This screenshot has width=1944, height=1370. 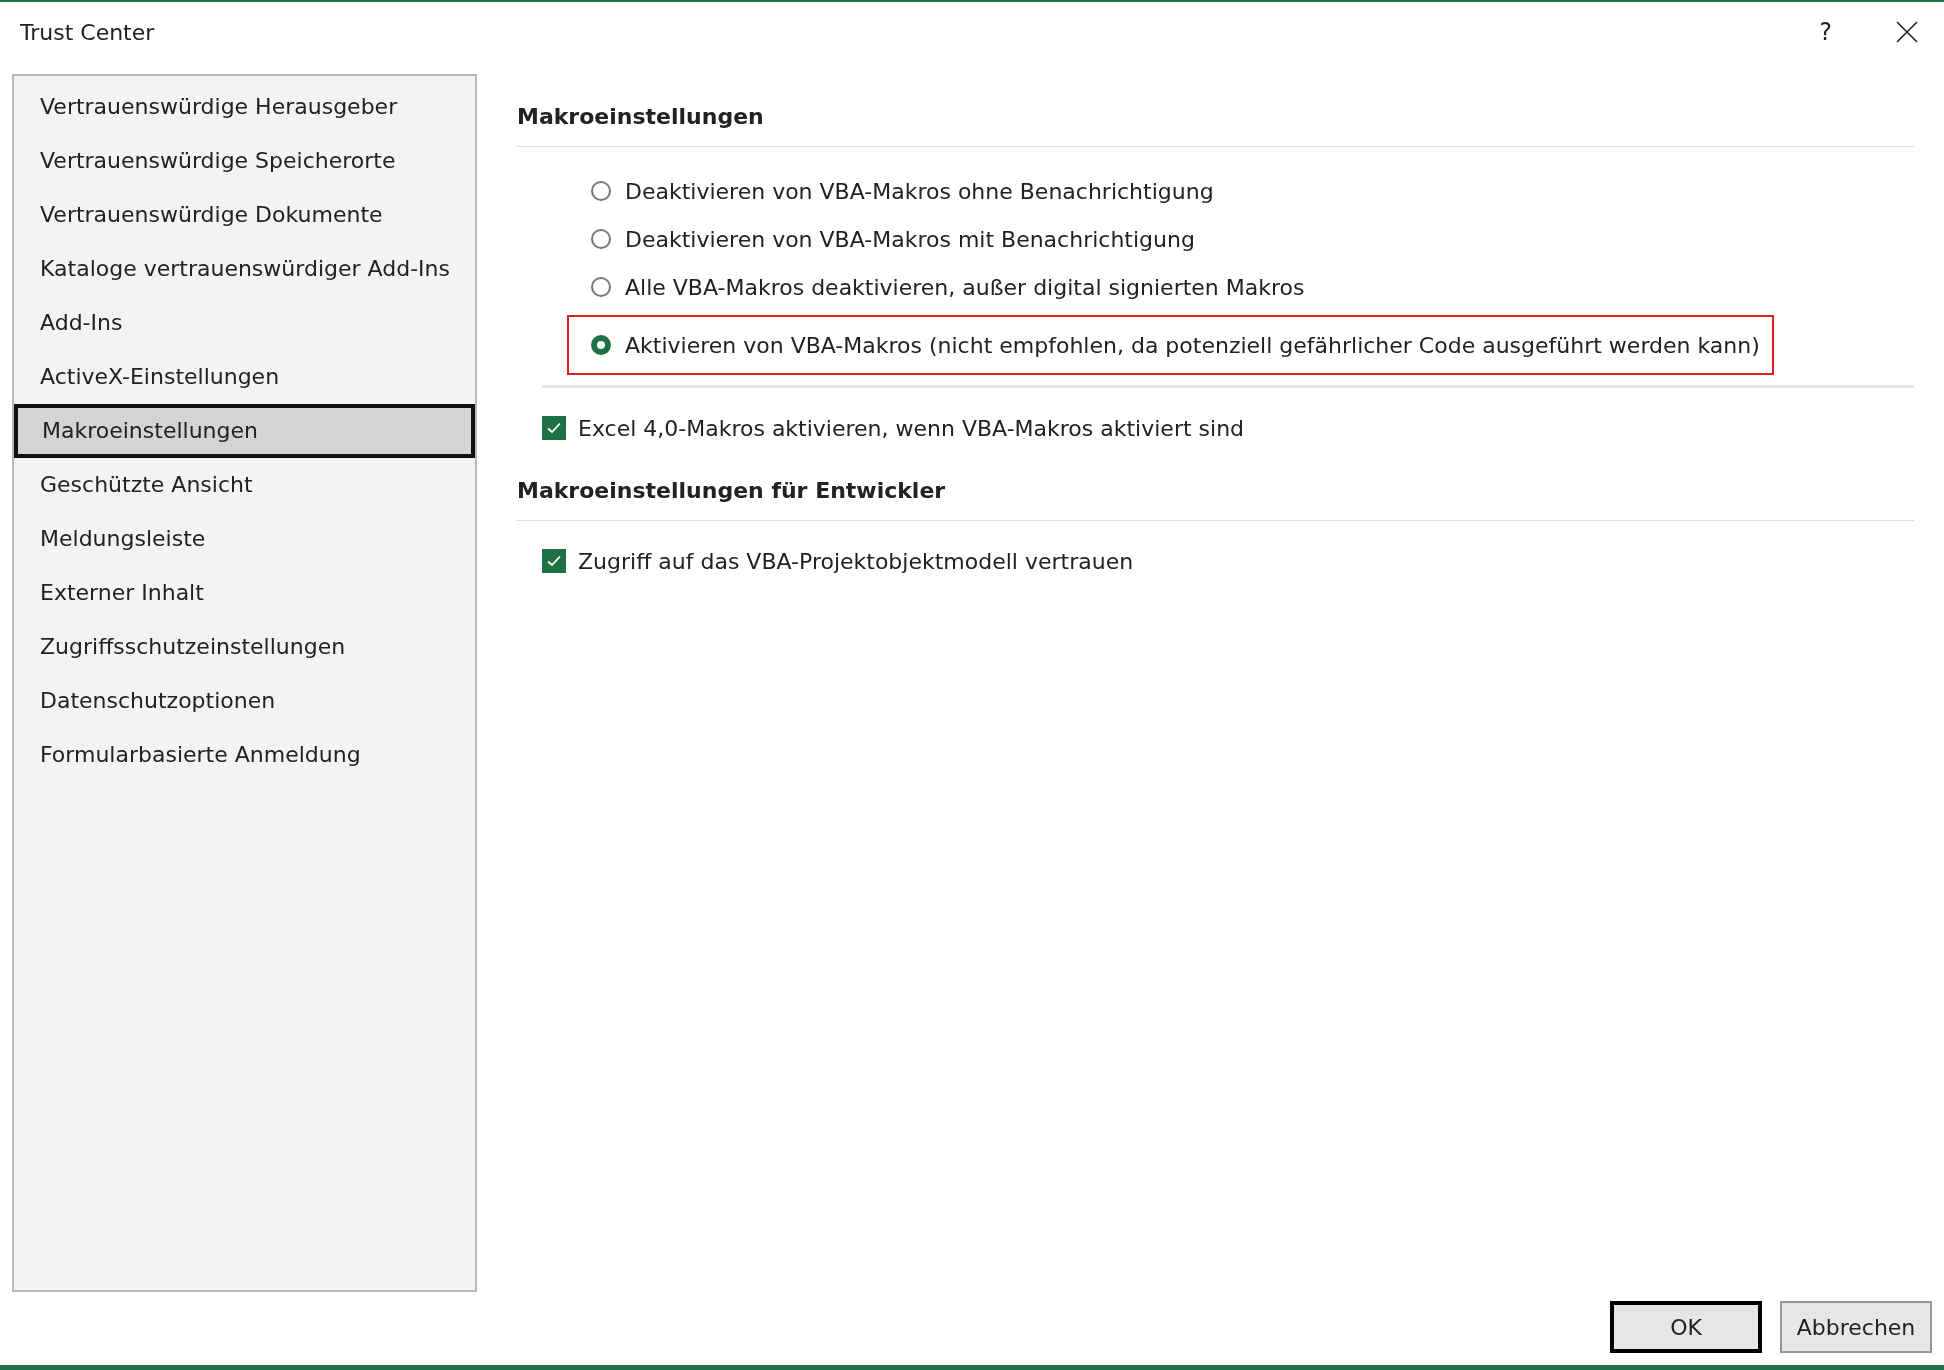 I want to click on sidebar-item: Vertrauenswürdige Dokumente, so click(x=244, y=215).